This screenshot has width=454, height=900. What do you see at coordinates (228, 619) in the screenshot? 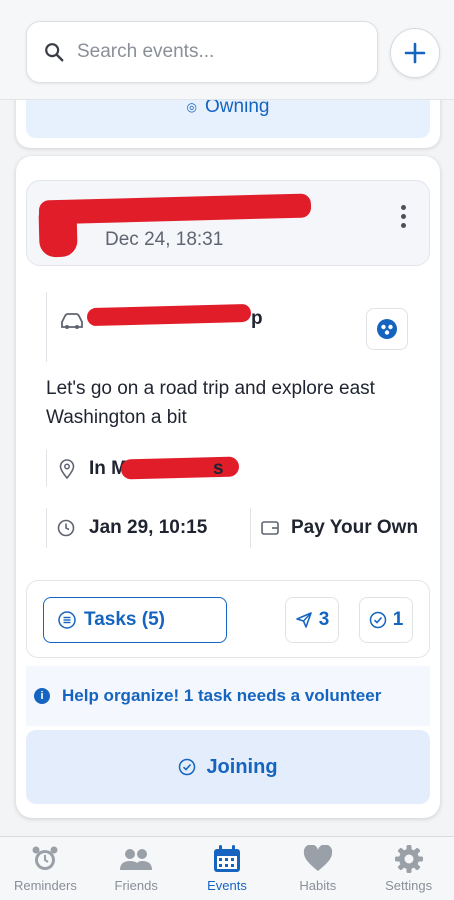
I see `task-summary: Tasks (5) 3 1` at bounding box center [228, 619].